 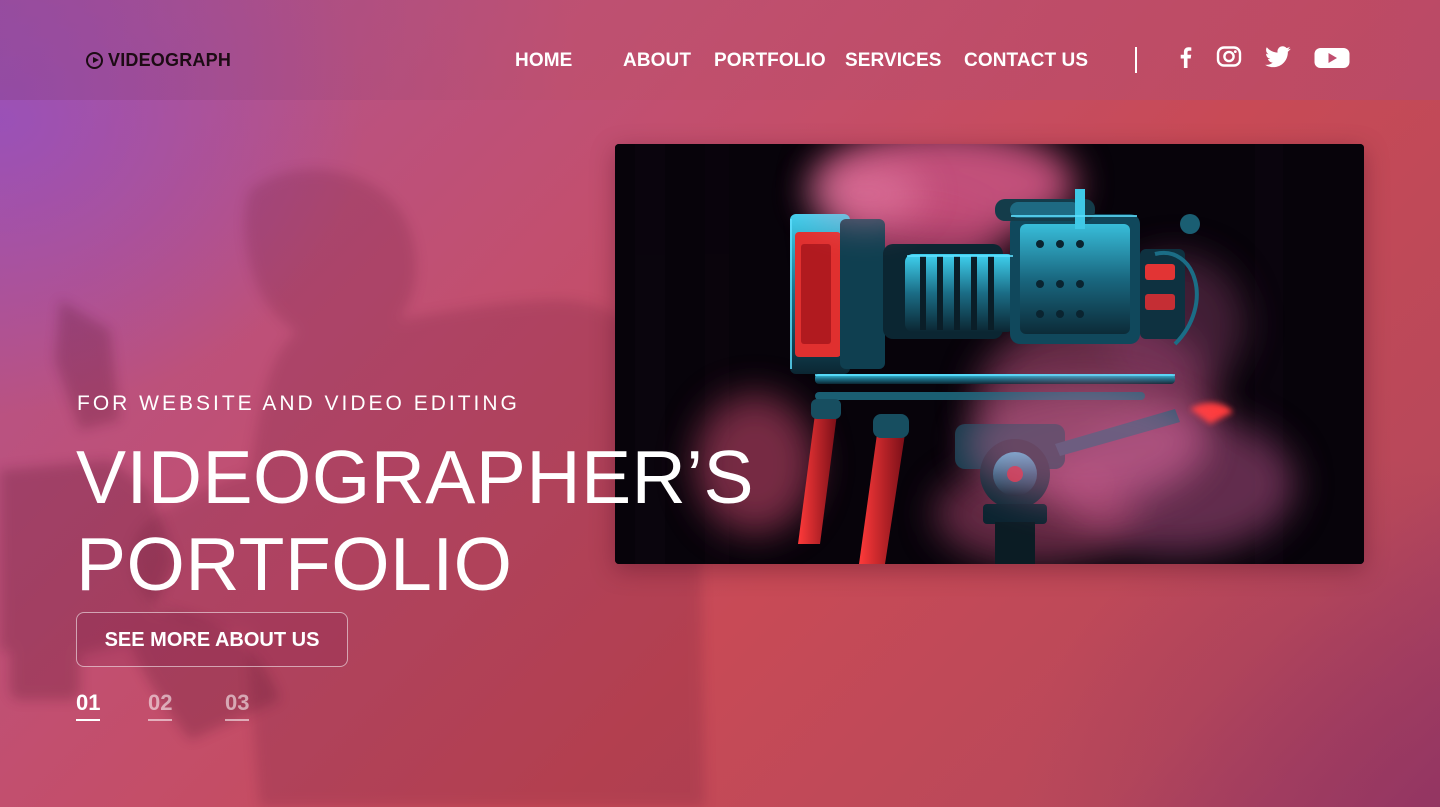 What do you see at coordinates (212, 639) in the screenshot?
I see `see-more-about-us-button: SEE MORE ABOUT US` at bounding box center [212, 639].